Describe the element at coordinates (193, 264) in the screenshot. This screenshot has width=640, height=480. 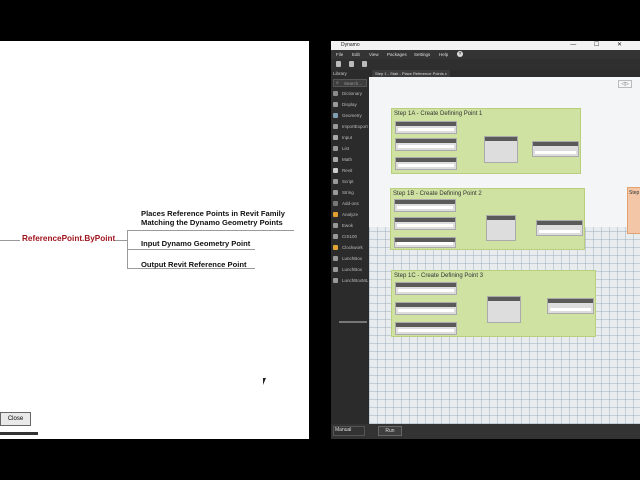
I see `mindmap-branch-3: Output Revit Reference Point` at that location.